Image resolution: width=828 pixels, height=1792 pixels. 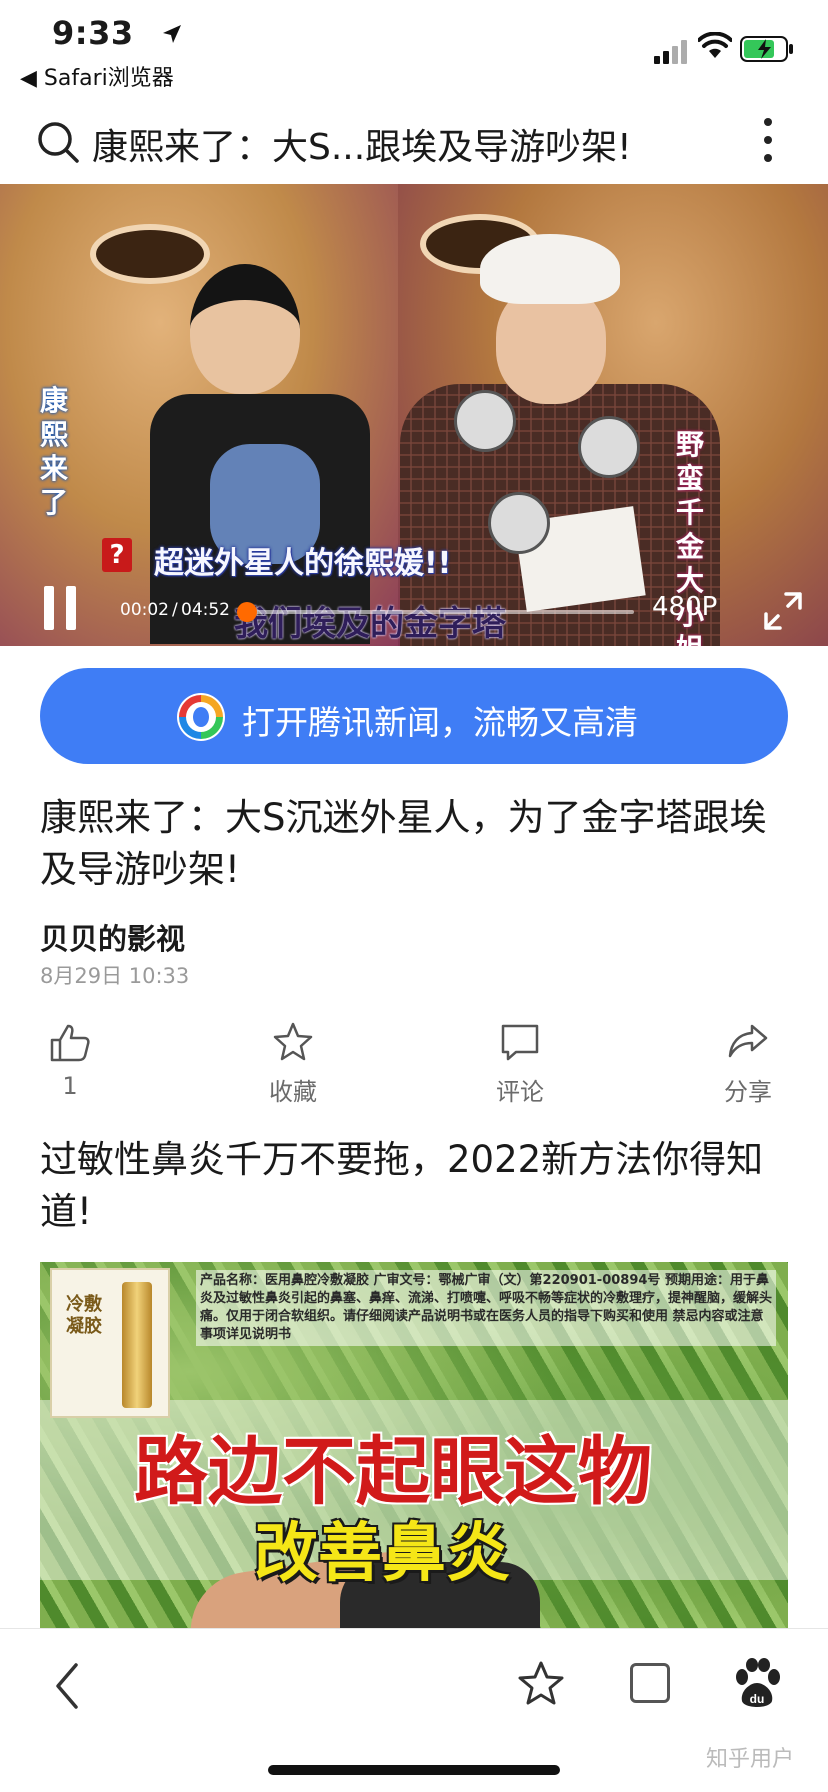 I want to click on favorite-label: 收藏, so click(x=293, y=1092).